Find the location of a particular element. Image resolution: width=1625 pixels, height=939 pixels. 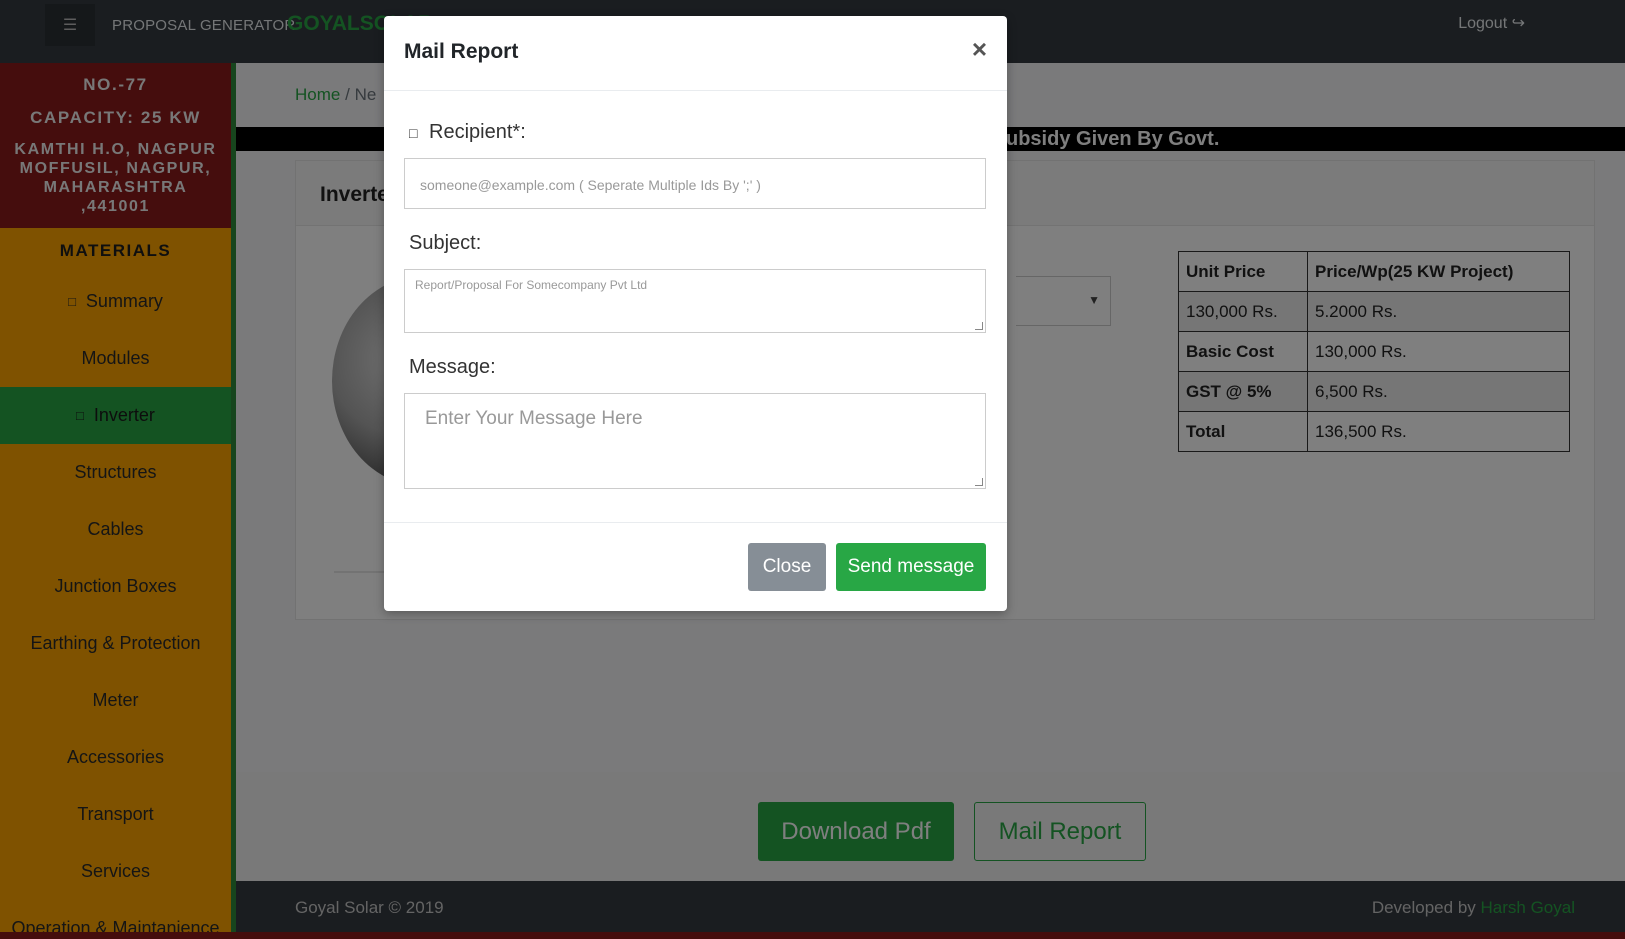

recipient-label-text: Recipient*: is located at coordinates (477, 132).